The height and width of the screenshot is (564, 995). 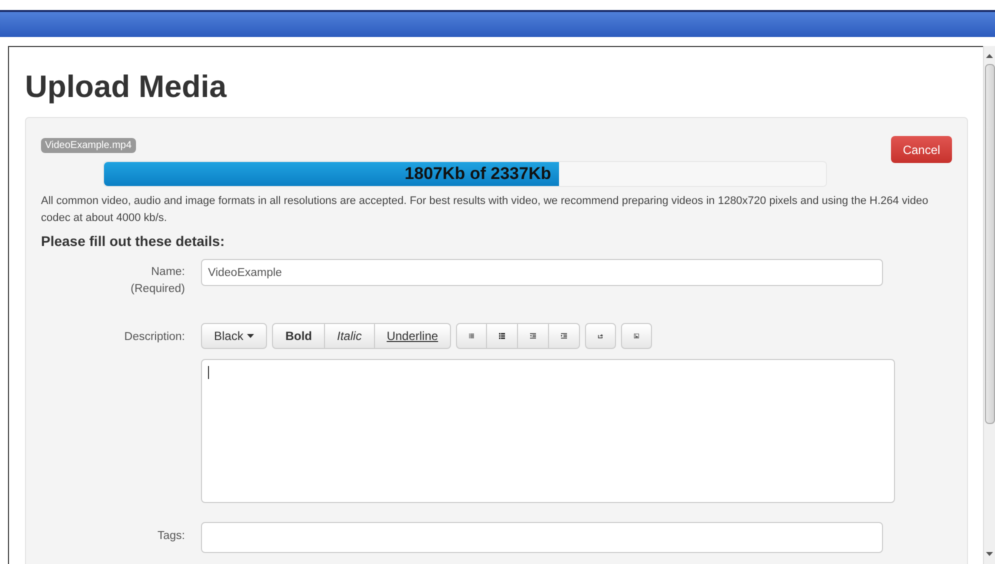 What do you see at coordinates (299, 336) in the screenshot?
I see `format-button: Bold` at bounding box center [299, 336].